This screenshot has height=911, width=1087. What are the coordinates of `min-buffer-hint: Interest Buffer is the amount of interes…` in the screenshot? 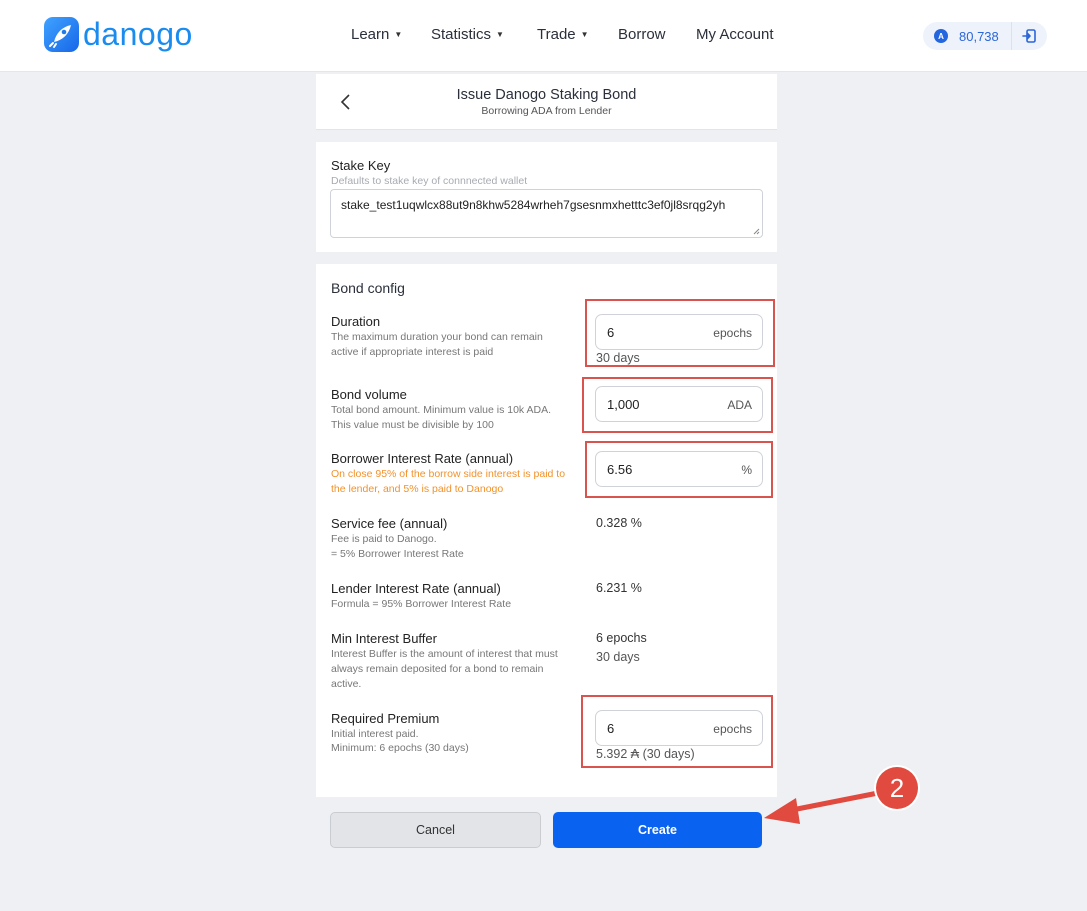 It's located at (444, 669).